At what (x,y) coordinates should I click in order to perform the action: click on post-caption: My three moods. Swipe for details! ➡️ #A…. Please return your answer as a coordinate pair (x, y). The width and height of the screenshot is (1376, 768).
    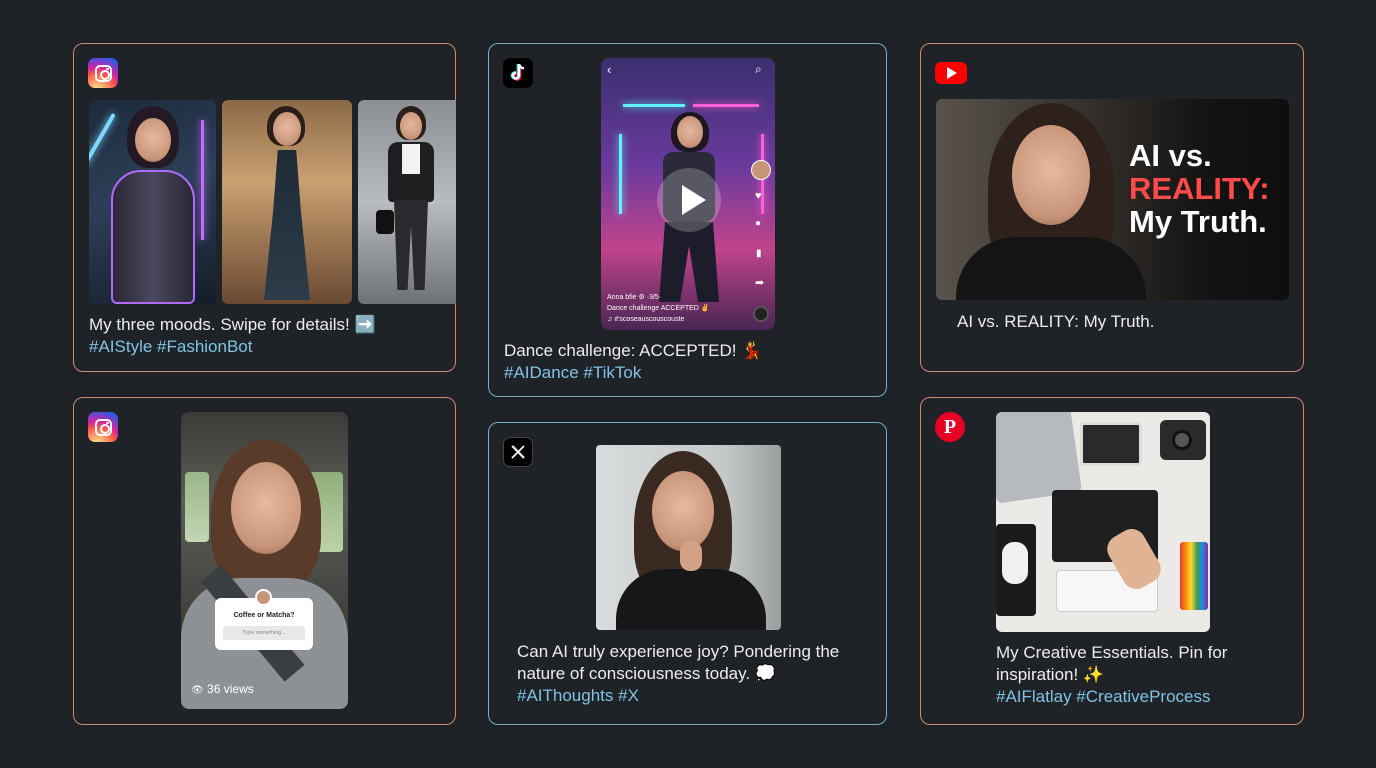
    Looking at the image, I should click on (269, 336).